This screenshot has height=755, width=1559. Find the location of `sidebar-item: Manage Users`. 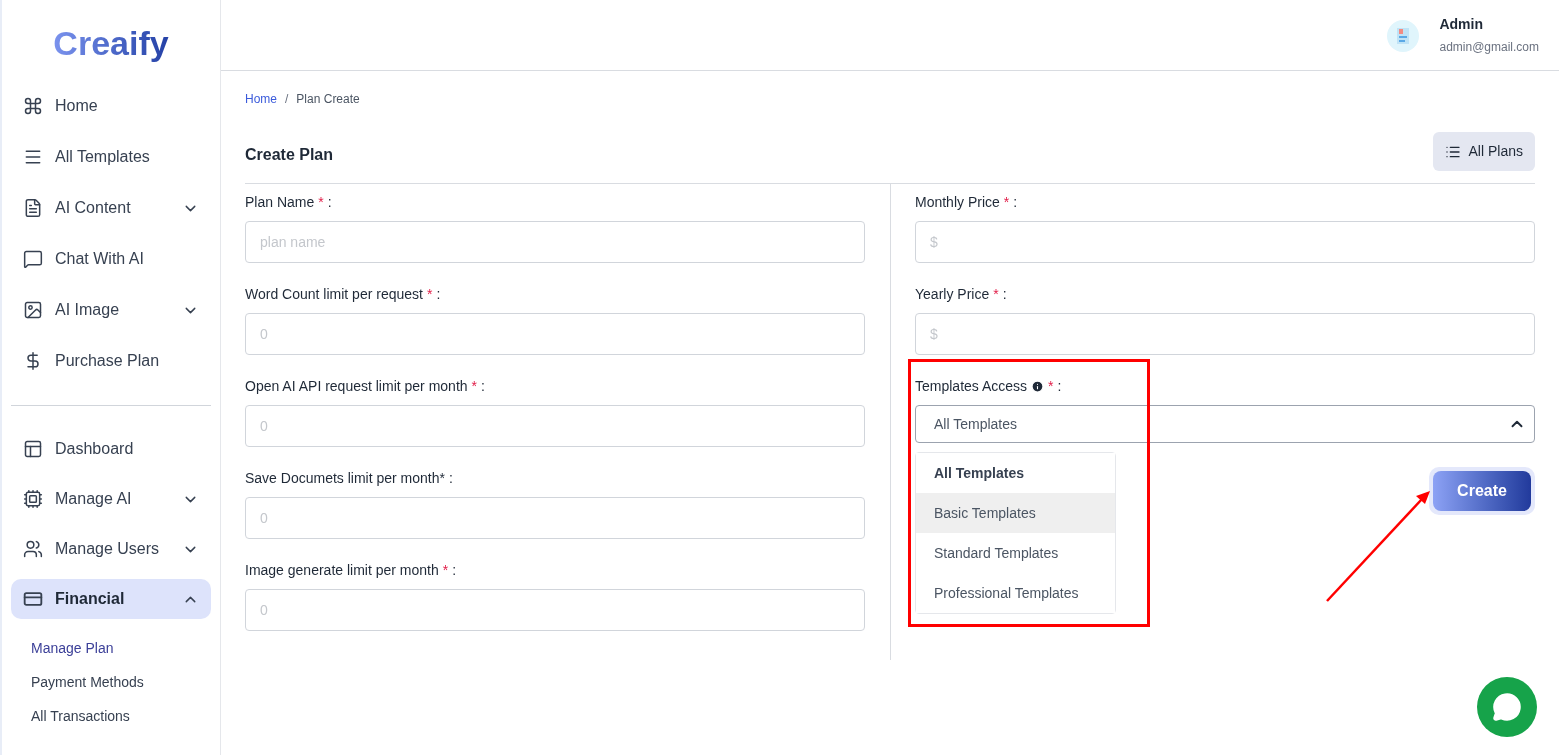

sidebar-item: Manage Users is located at coordinates (111, 549).